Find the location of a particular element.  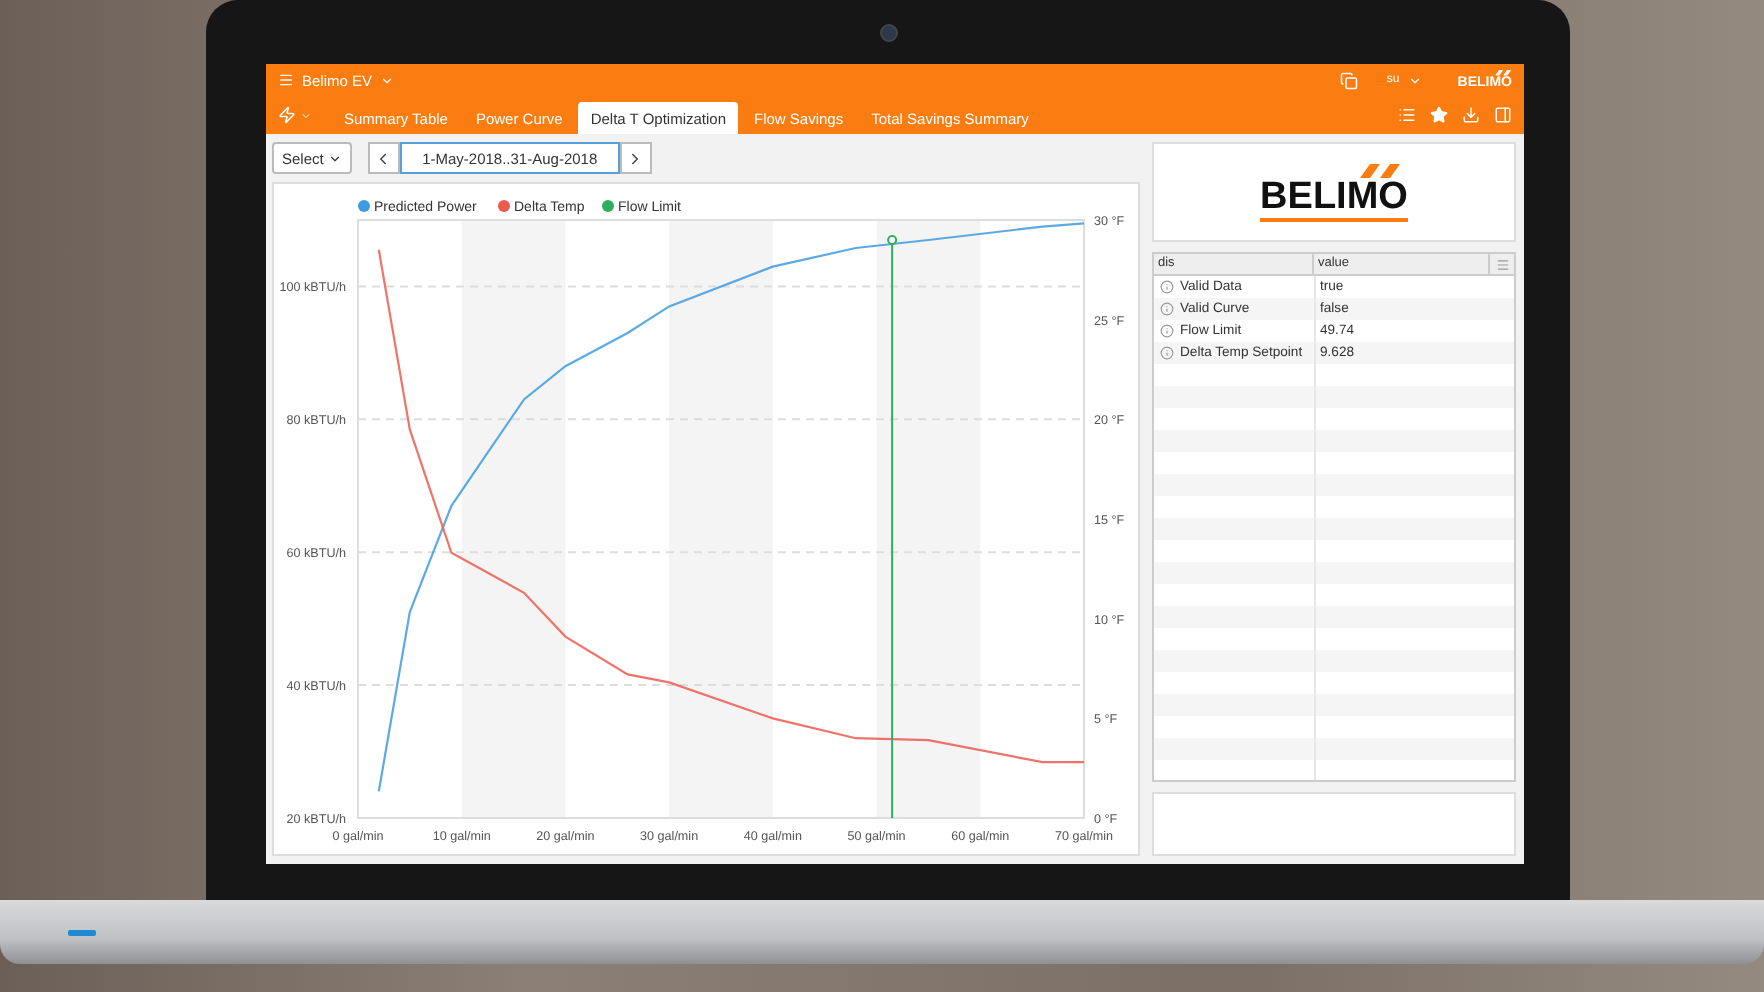

status-light-icon is located at coordinates (82, 932).